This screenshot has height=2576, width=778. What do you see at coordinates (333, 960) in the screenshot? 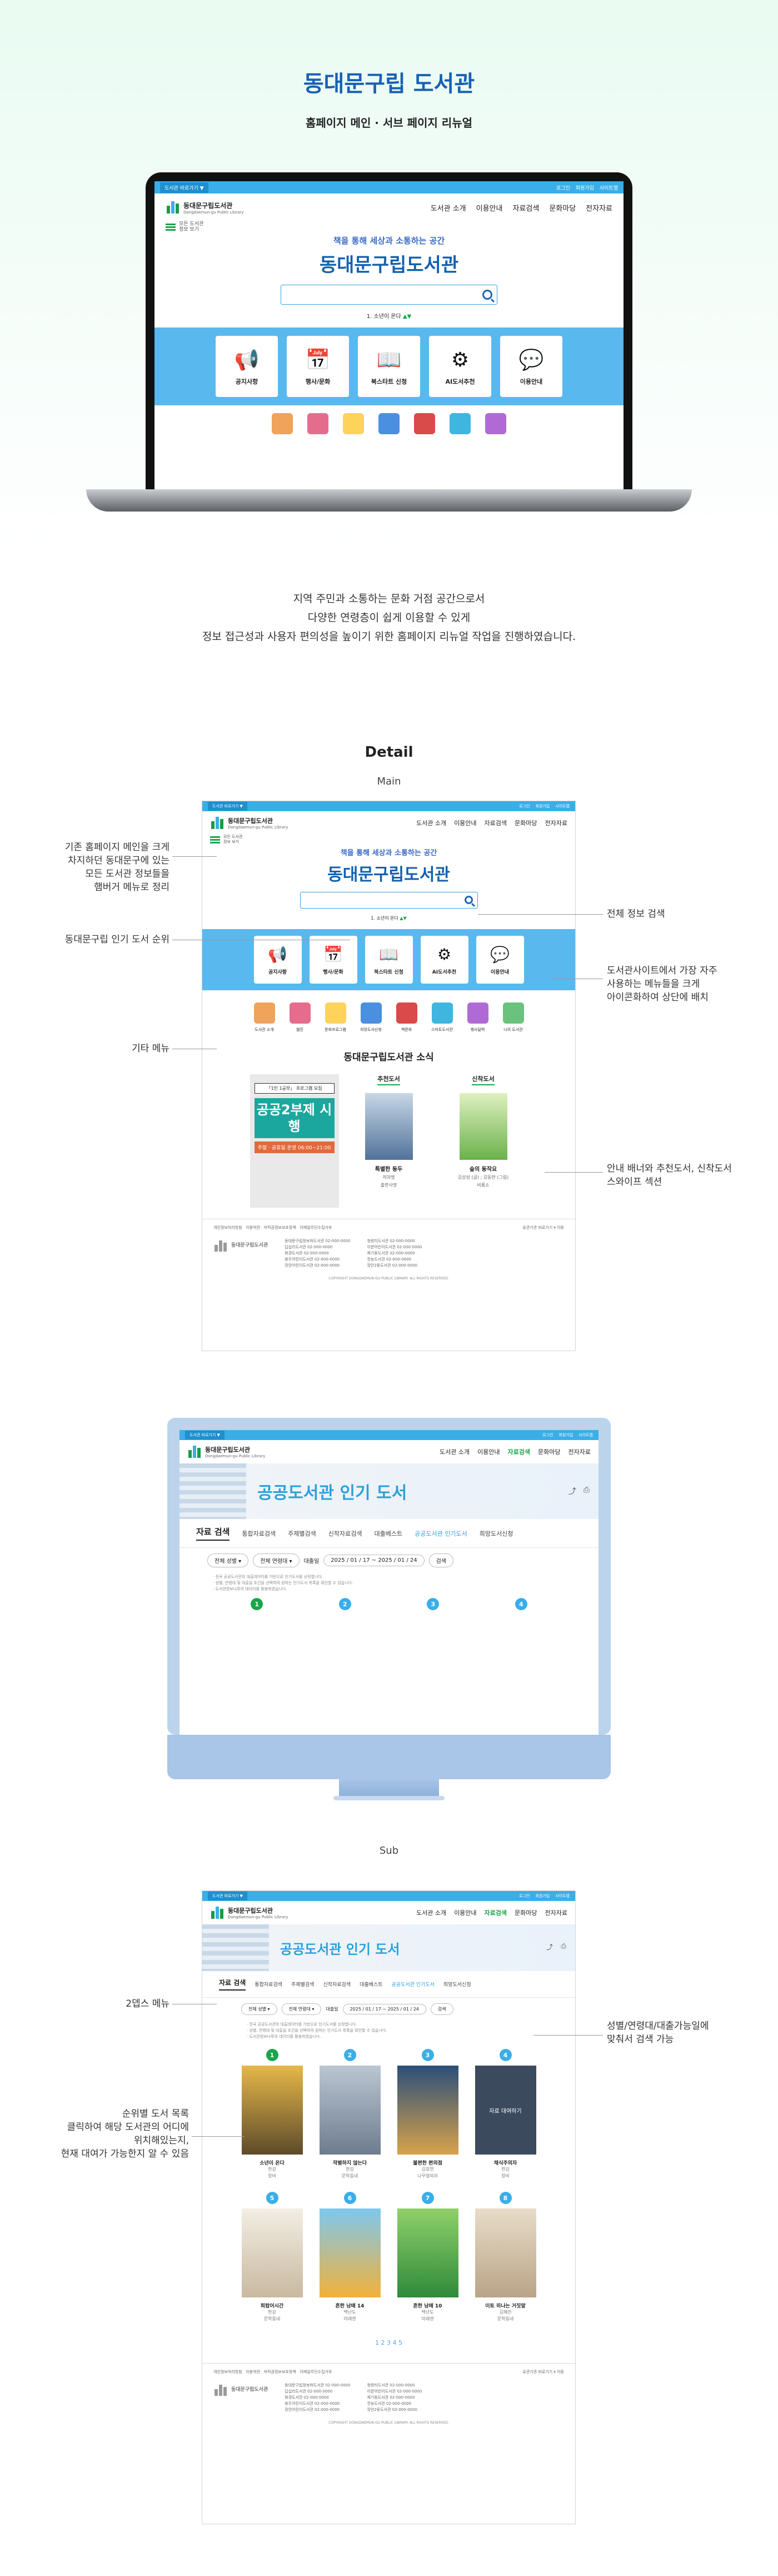
I see `quick-event: 📅 행사/문화` at bounding box center [333, 960].